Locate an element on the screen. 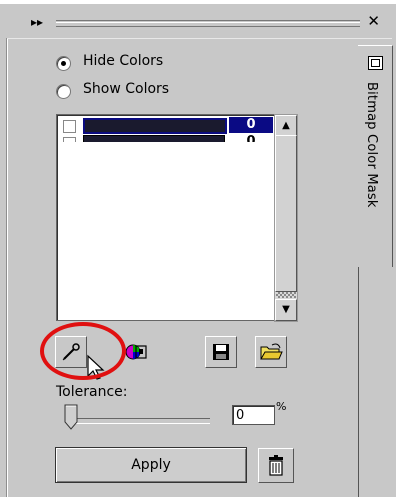 The image size is (396, 497). percent-unit: % is located at coordinates (281, 406).